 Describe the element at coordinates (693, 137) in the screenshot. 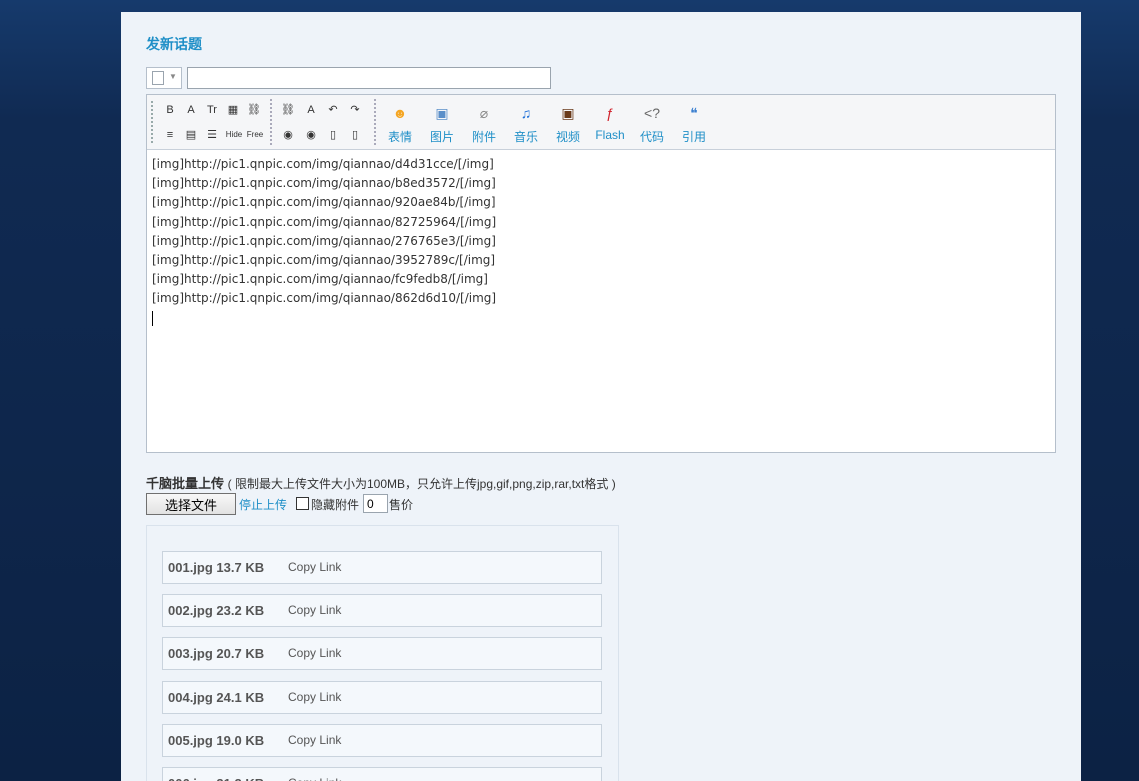

I see `quote-label: 引用` at that location.